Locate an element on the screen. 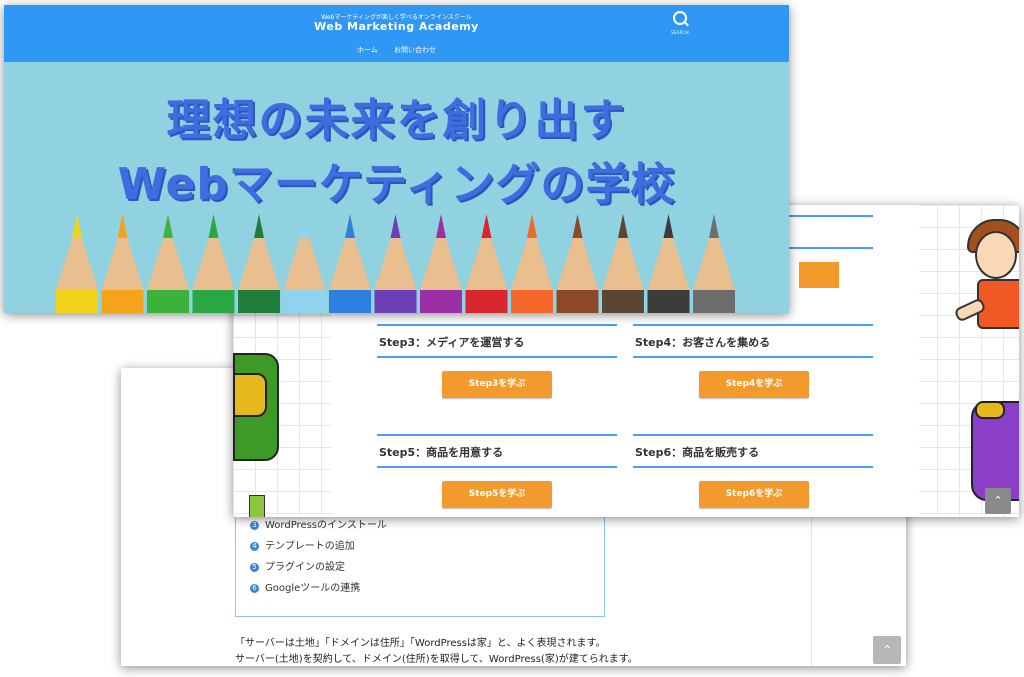  toc-item: 6 Googleツールの連携 is located at coordinates (305, 589).